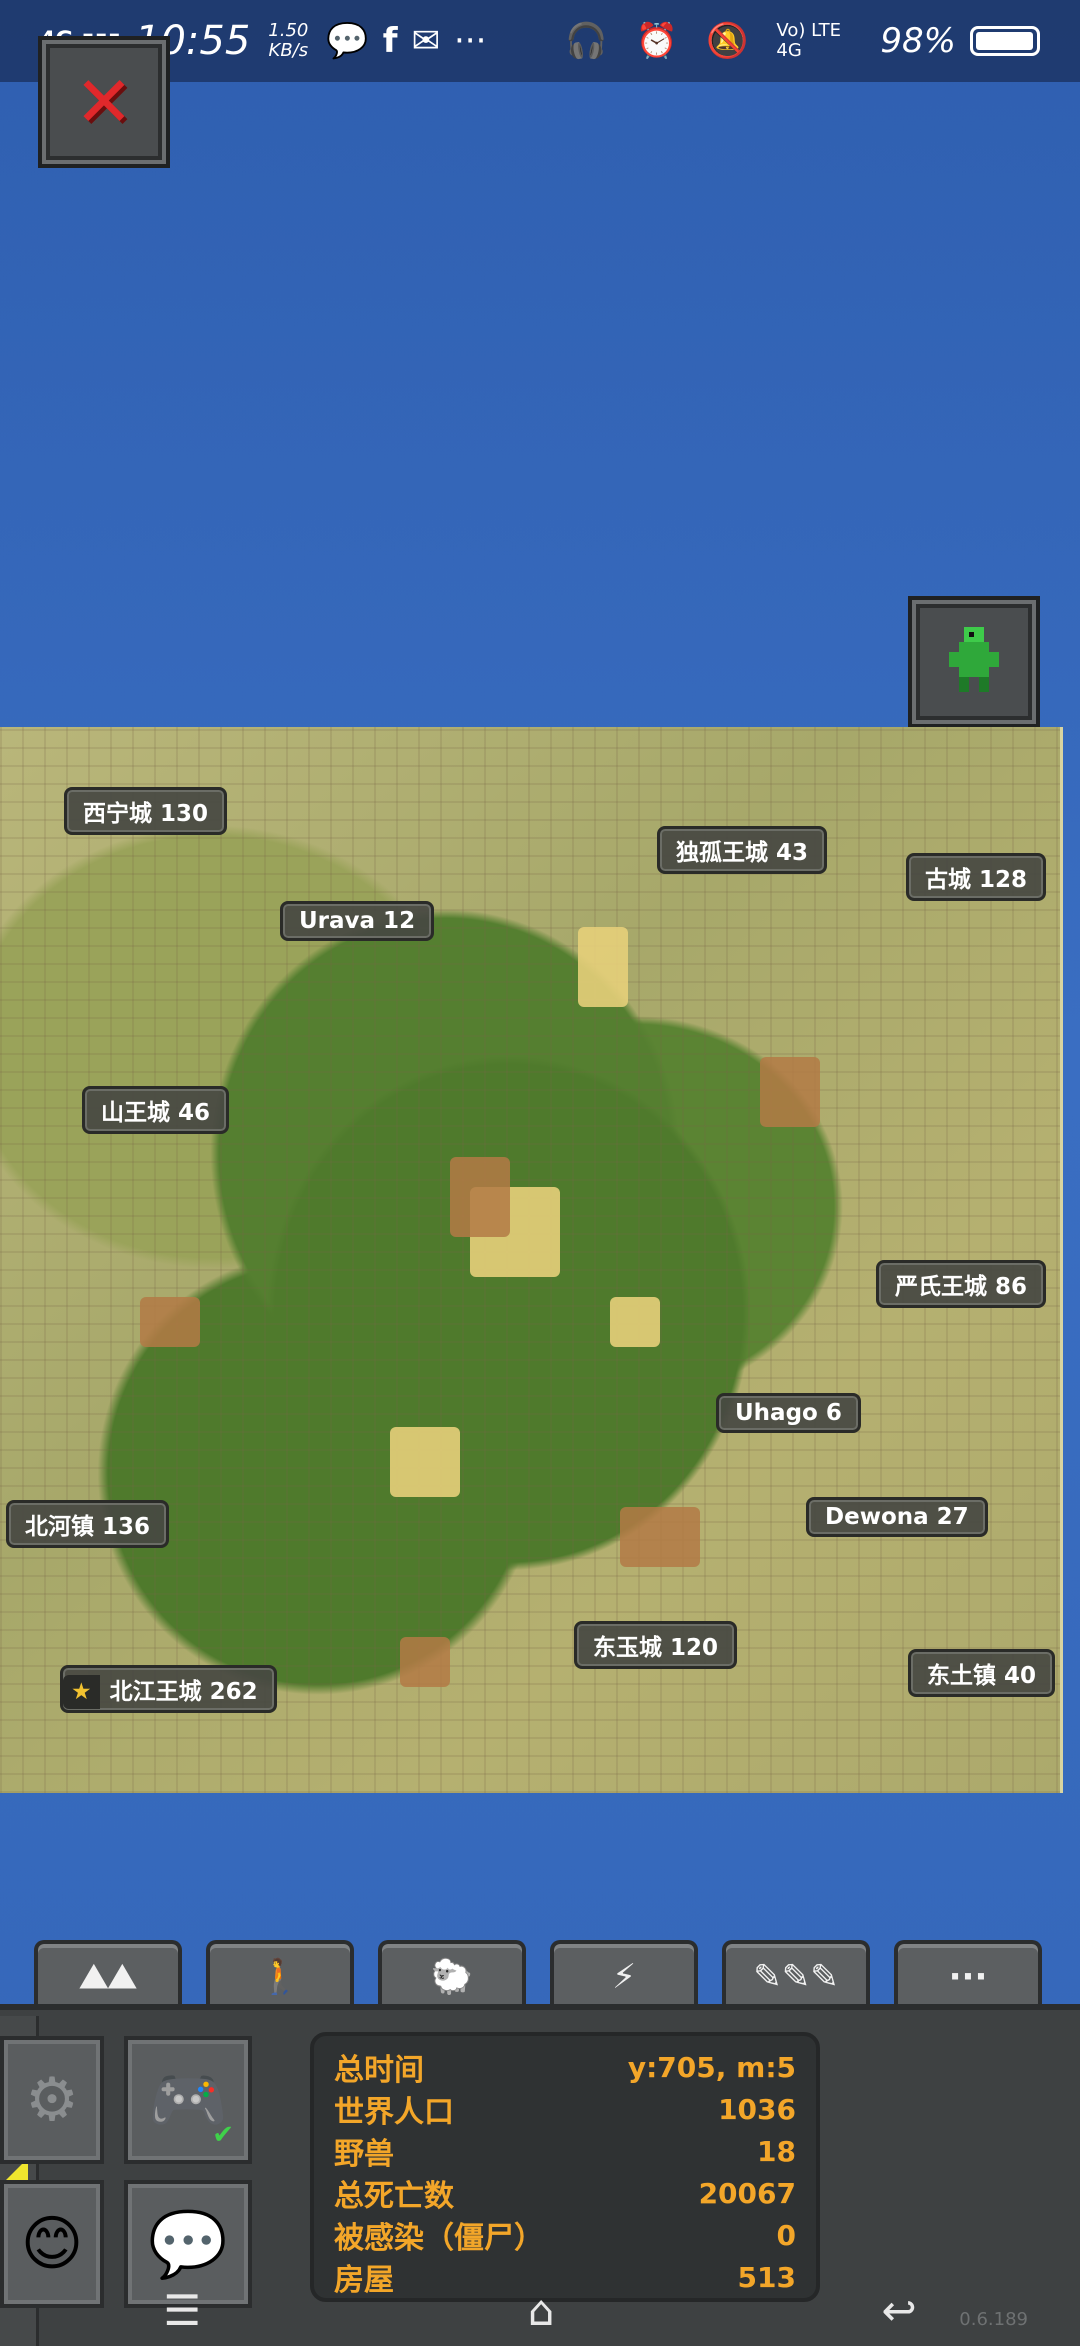 The width and height of the screenshot is (1080, 2346). What do you see at coordinates (565, 2235) in the screenshot?
I see `stat-row: 被感染（僵尸） 0` at bounding box center [565, 2235].